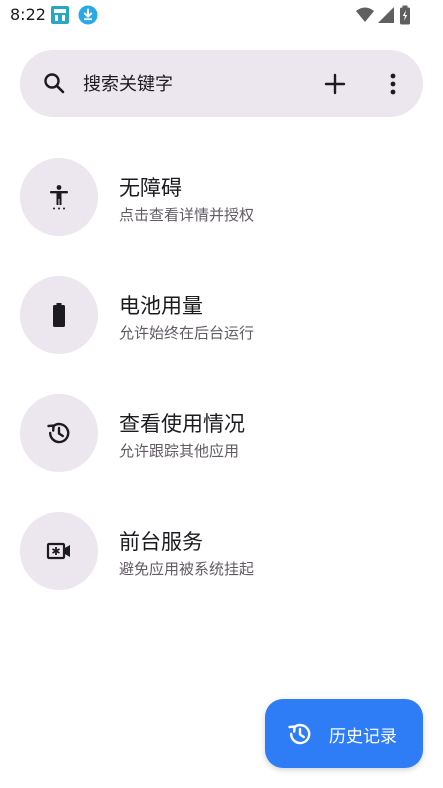  I want to click on battery-icon-container, so click(59, 315).